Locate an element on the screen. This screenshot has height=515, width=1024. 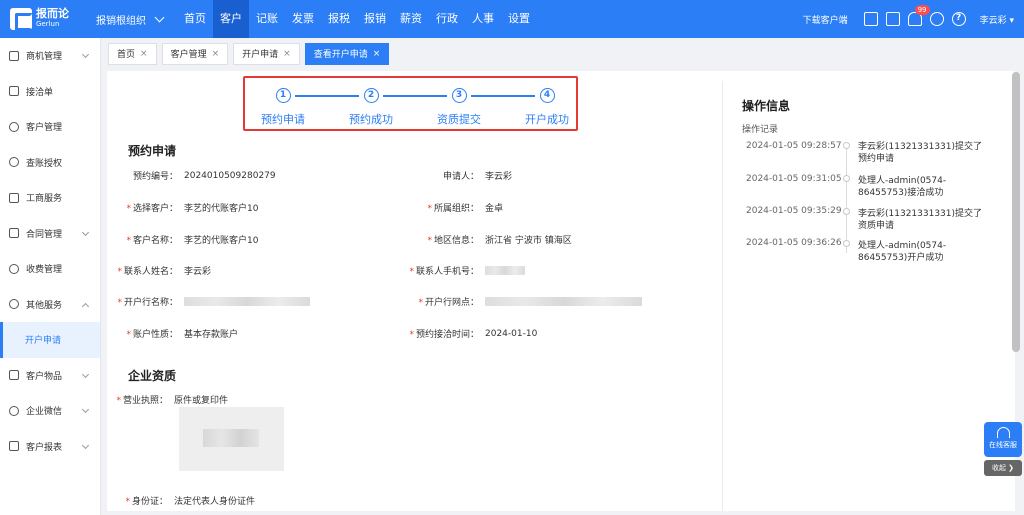
sidebar-item-contact-order: 接洽单 is located at coordinates (50, 92).